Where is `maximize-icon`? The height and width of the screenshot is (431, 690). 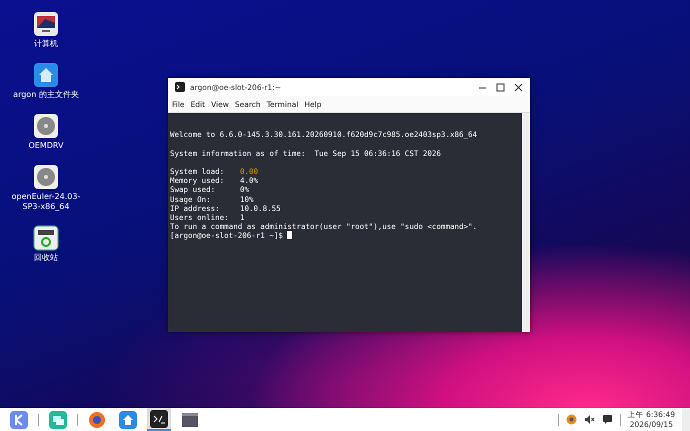 maximize-icon is located at coordinates (500, 87).